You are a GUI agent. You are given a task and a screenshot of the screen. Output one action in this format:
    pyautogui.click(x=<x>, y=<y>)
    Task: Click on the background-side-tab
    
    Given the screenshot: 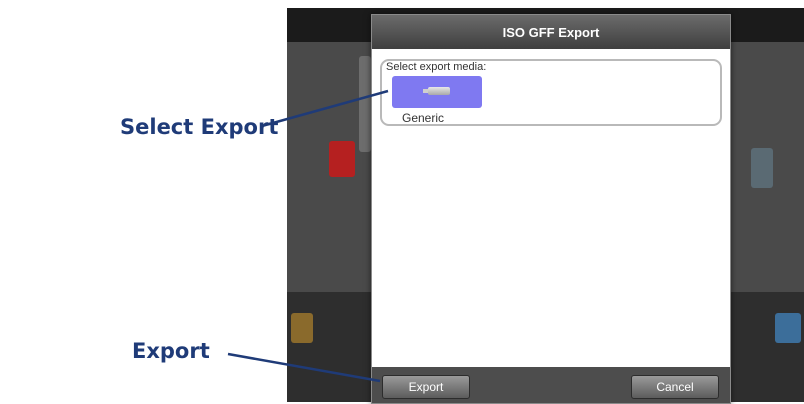 What is the action you would take?
    pyautogui.click(x=365, y=104)
    